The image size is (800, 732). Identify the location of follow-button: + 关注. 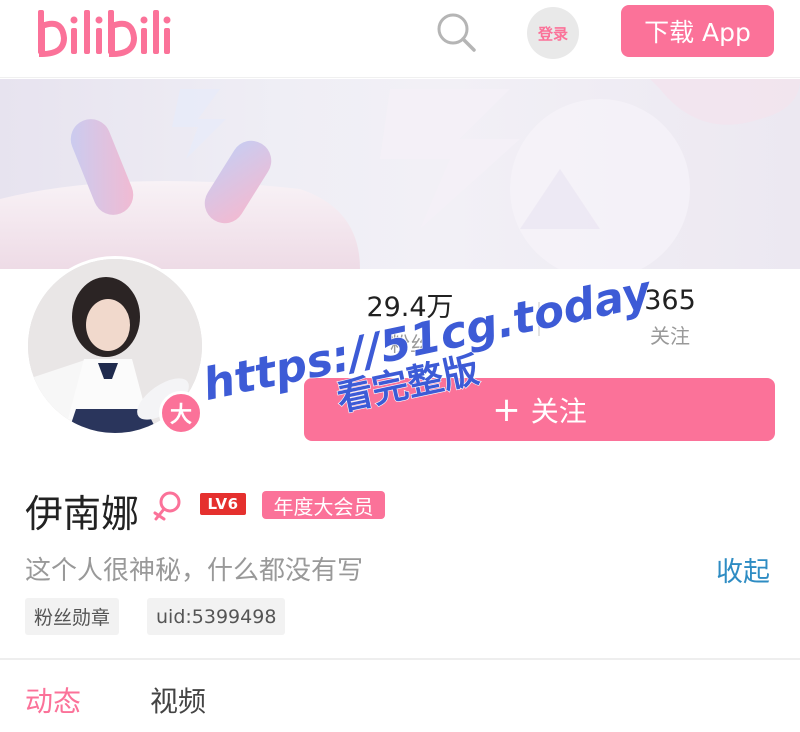
(539, 409).